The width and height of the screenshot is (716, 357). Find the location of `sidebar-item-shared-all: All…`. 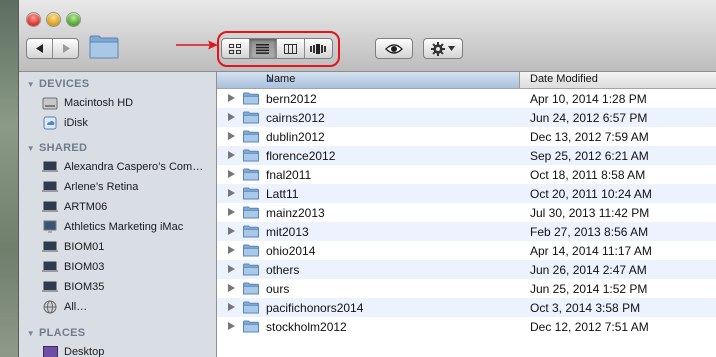

sidebar-item-shared-all: All… is located at coordinates (118, 307).